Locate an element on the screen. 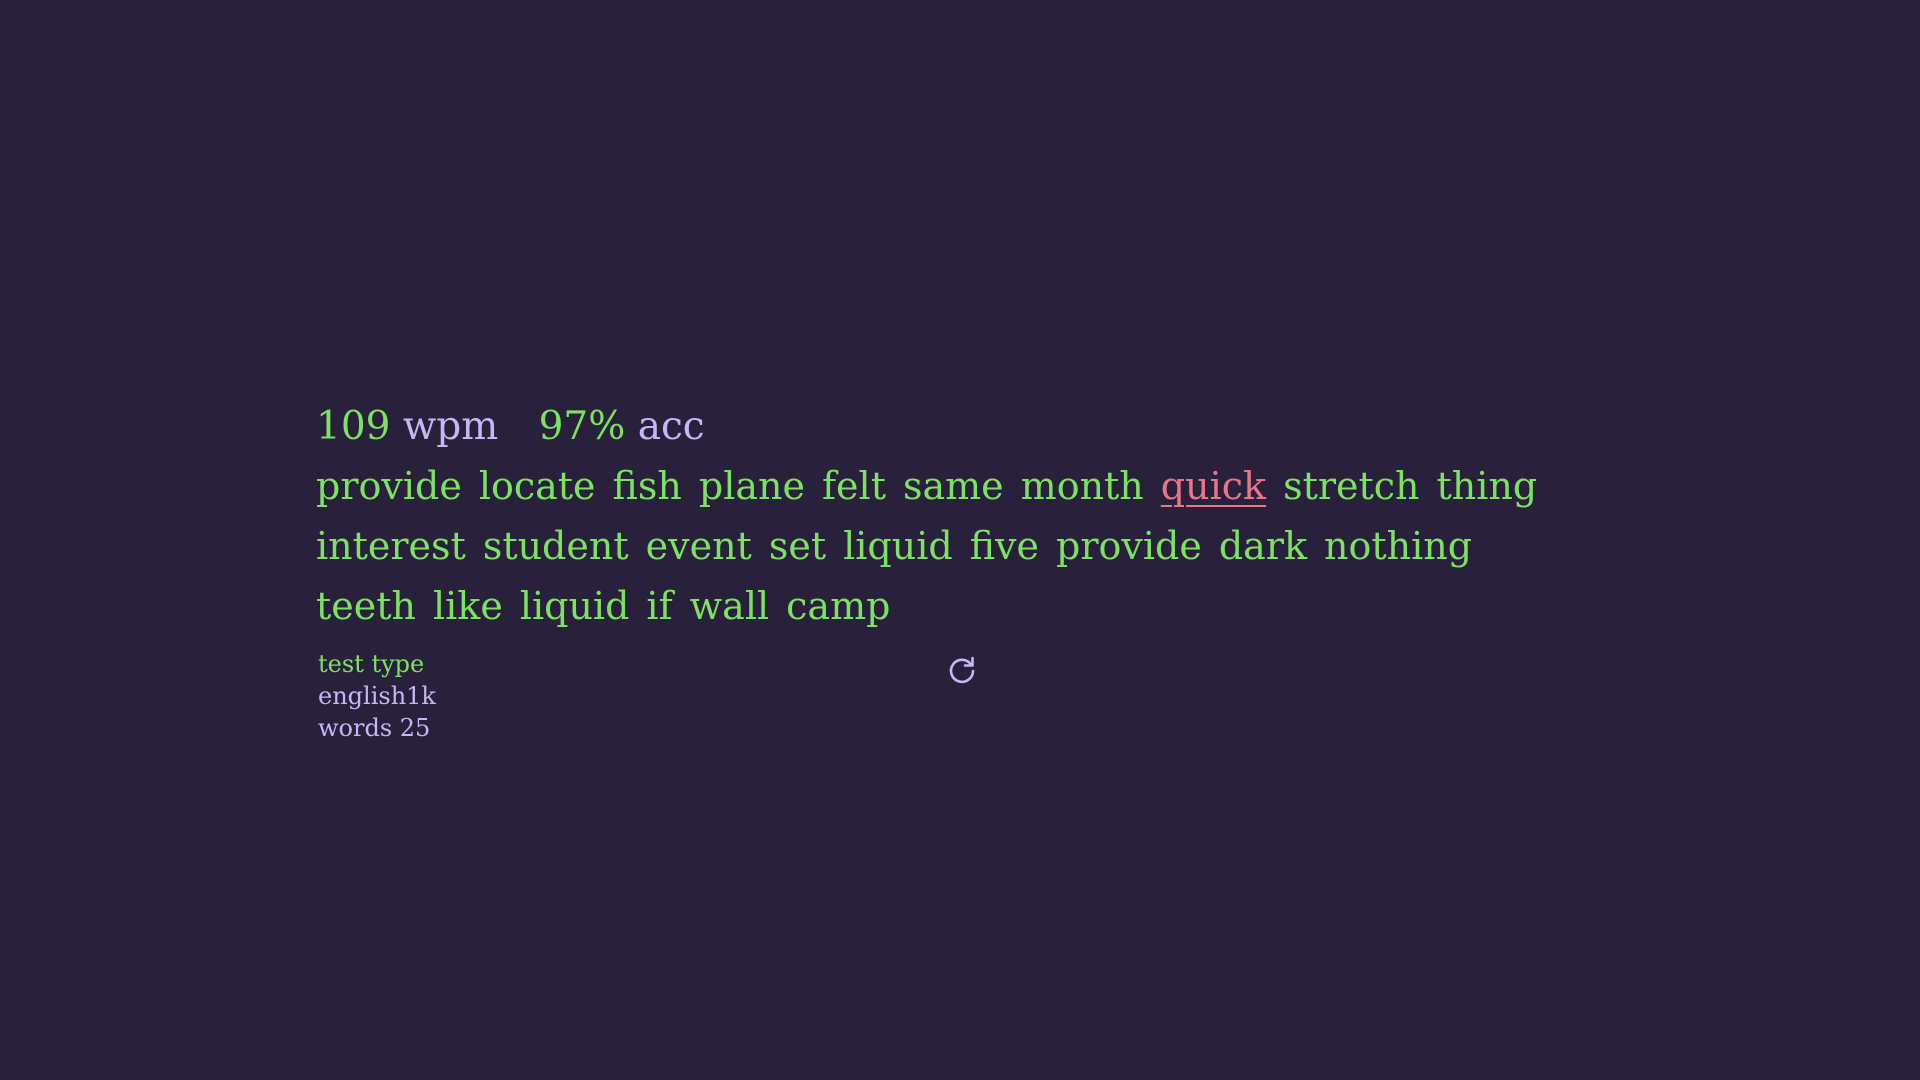 This screenshot has width=1920, height=1080. word: wall is located at coordinates (729, 606).